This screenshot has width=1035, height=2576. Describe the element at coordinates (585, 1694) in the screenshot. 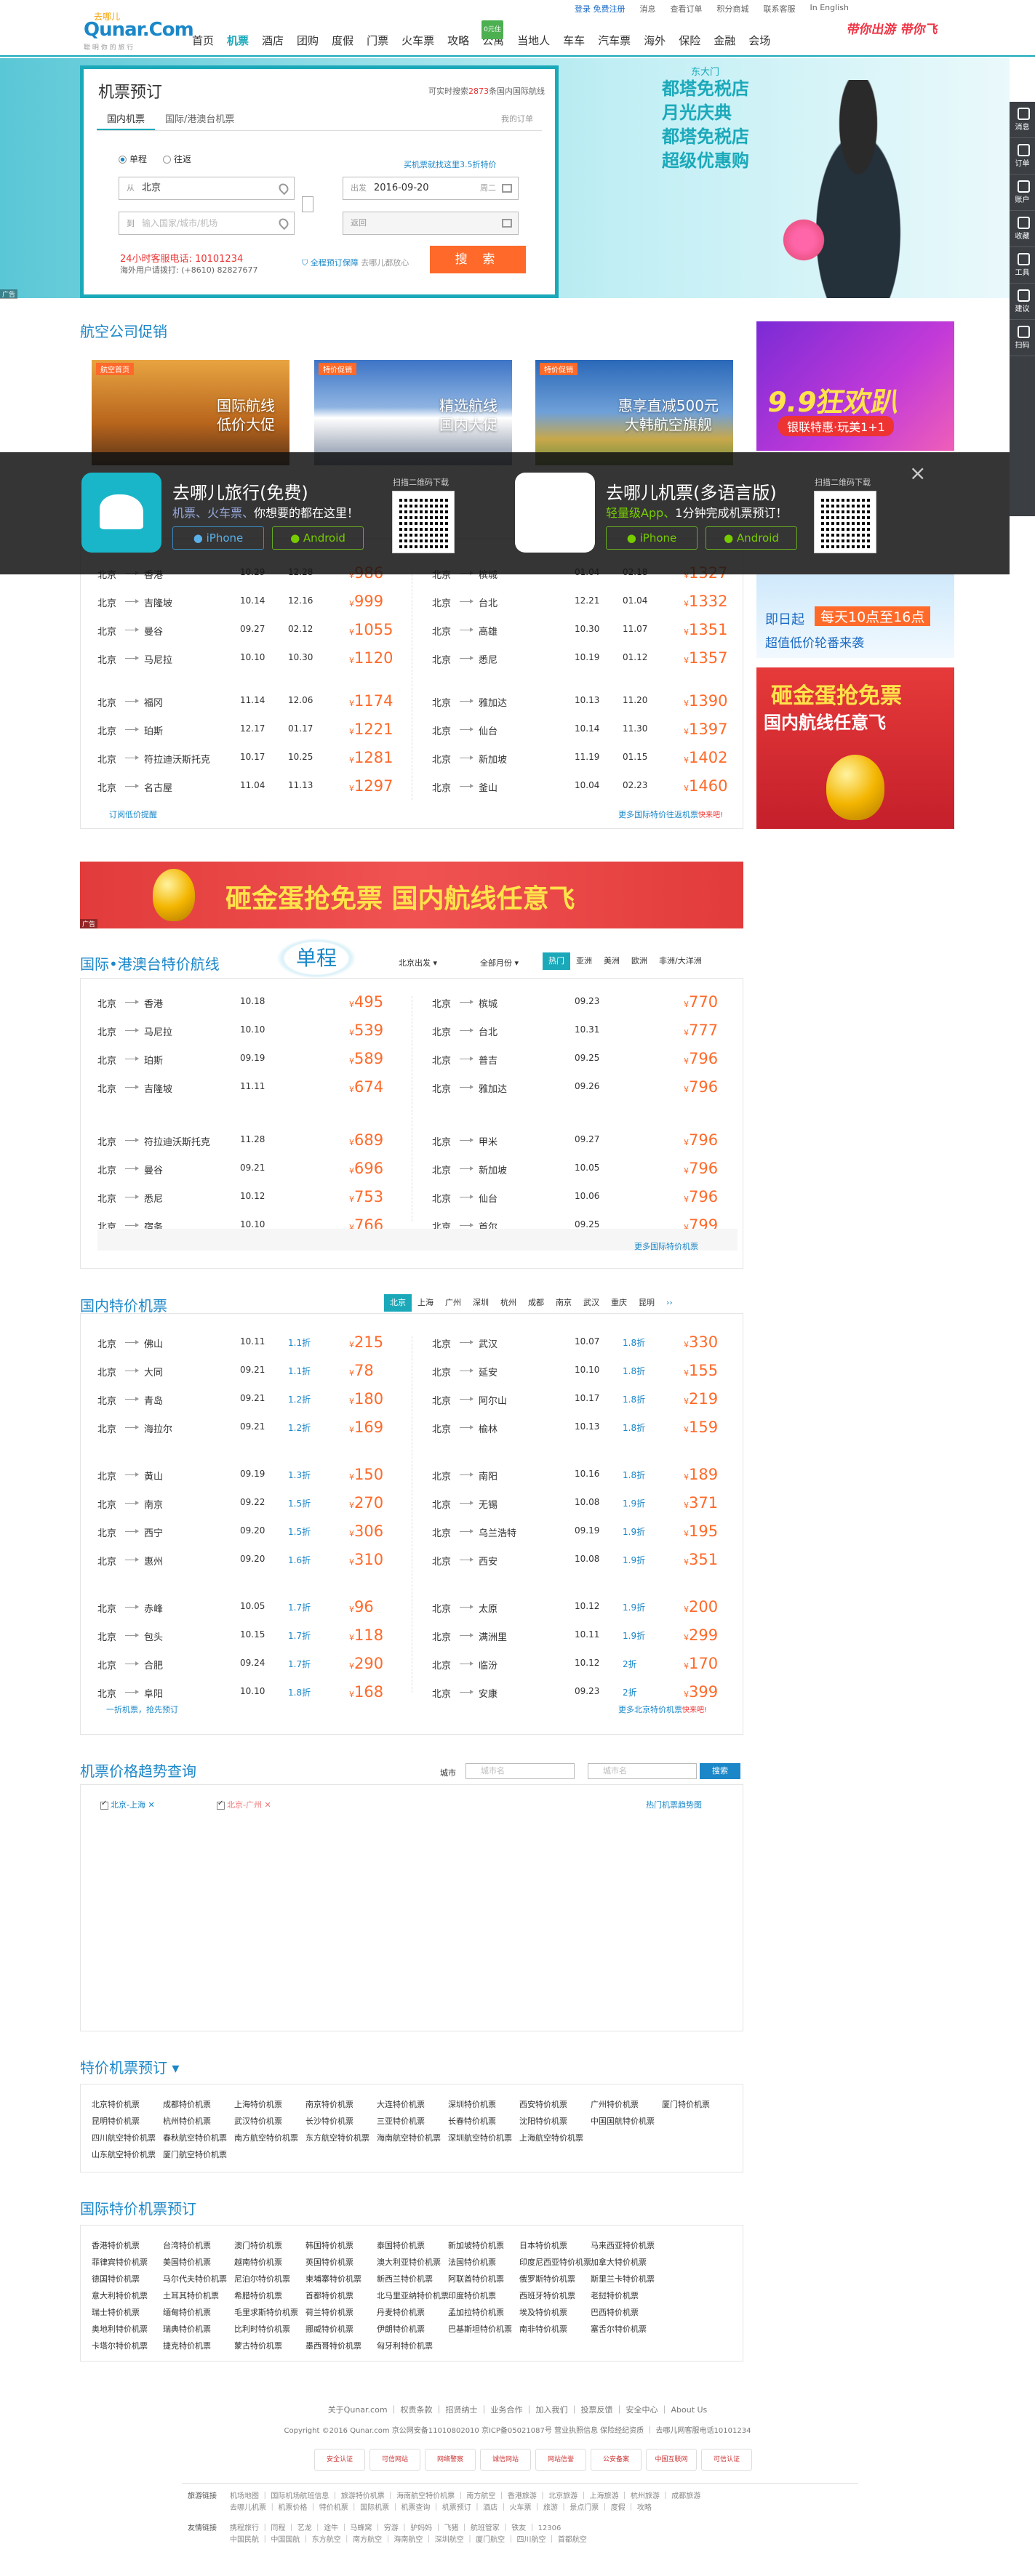

I see `flight-row: 北京 安康 09.23 2折 399` at that location.